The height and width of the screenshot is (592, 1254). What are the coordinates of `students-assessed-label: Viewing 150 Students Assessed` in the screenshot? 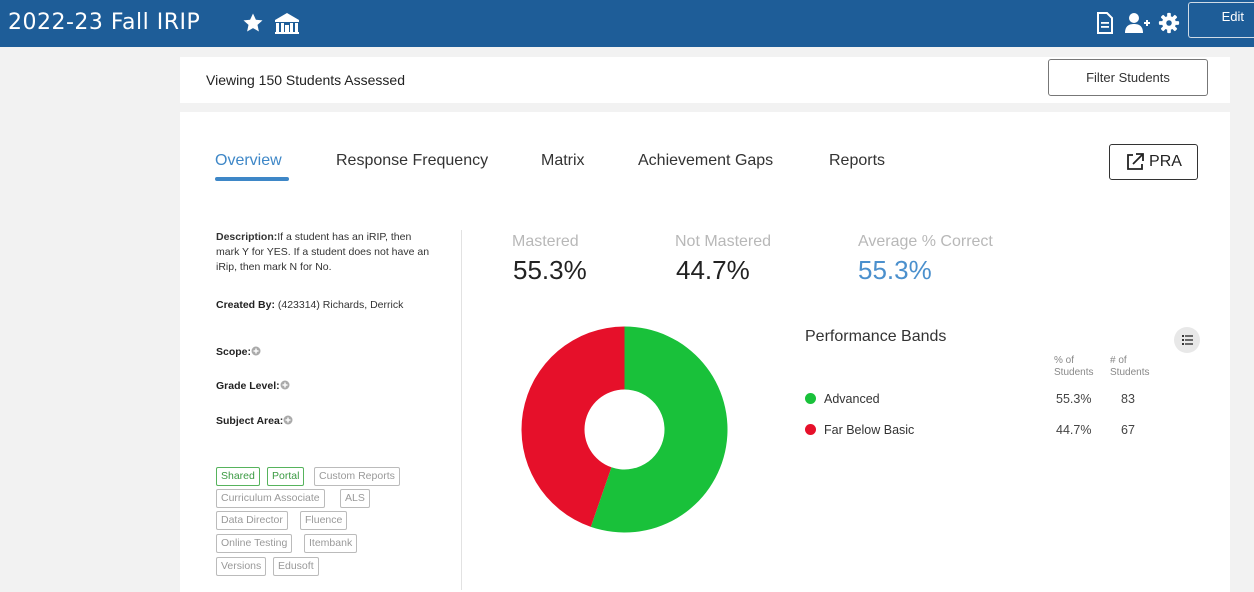 It's located at (305, 80).